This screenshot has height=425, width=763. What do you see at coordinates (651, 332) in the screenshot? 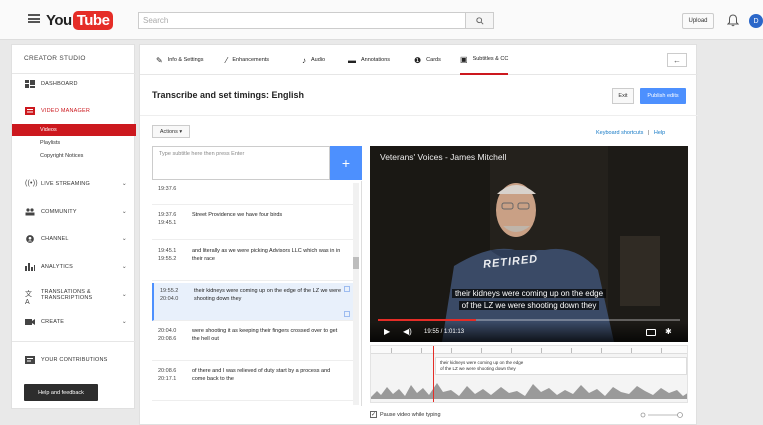
I see `captions-icon` at bounding box center [651, 332].